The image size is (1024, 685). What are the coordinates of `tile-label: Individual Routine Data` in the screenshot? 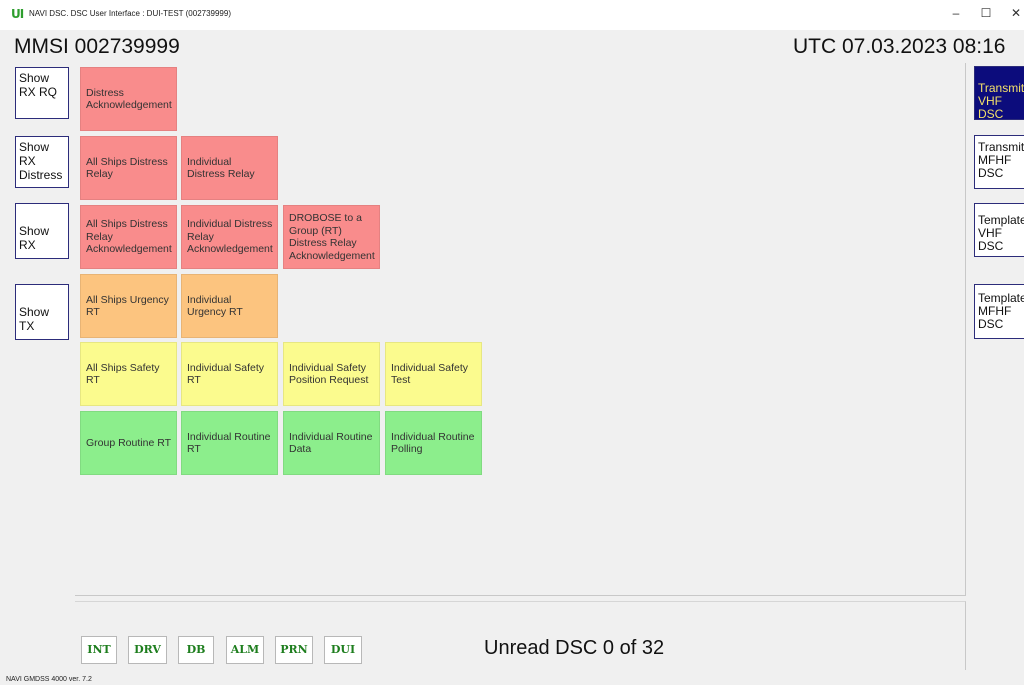 It's located at (331, 443).